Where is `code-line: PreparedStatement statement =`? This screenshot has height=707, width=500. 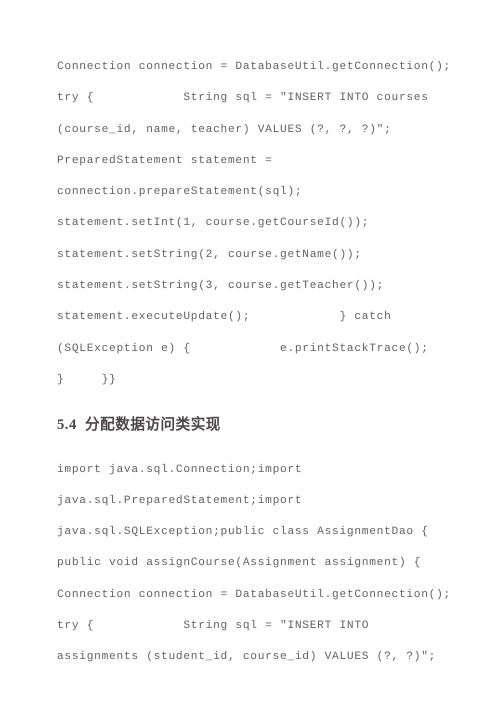
code-line: PreparedStatement statement = is located at coordinates (165, 160).